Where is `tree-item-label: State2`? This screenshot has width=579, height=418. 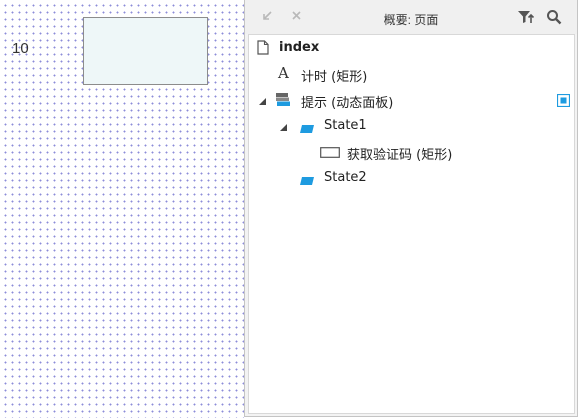
tree-item-label: State2 is located at coordinates (345, 177).